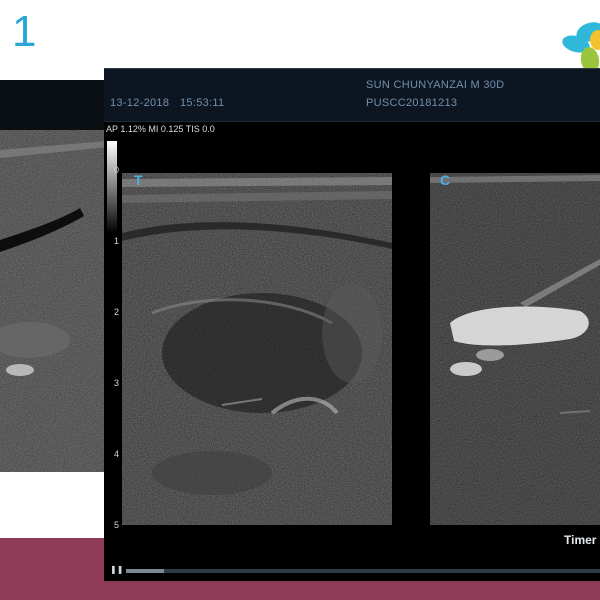 The image size is (600, 600). Describe the element at coordinates (116, 570) in the screenshot. I see `pause-icon: ❚❚` at that location.